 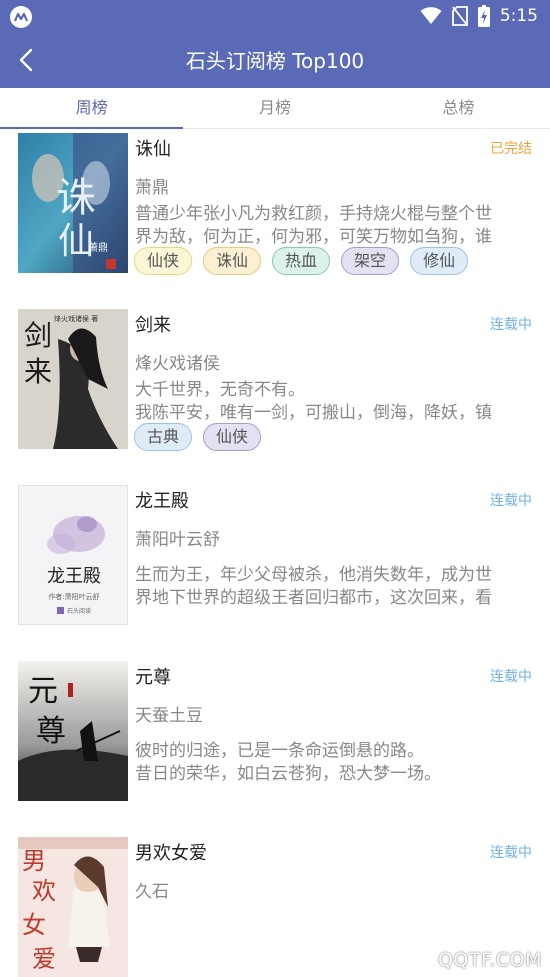 What do you see at coordinates (518, 16) in the screenshot?
I see `clock: 5:15` at bounding box center [518, 16].